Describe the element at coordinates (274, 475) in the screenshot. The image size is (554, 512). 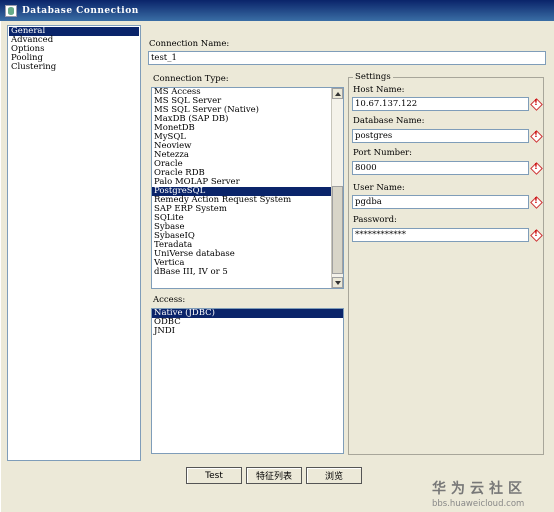
I see `feature-list-button: 特征列表` at that location.